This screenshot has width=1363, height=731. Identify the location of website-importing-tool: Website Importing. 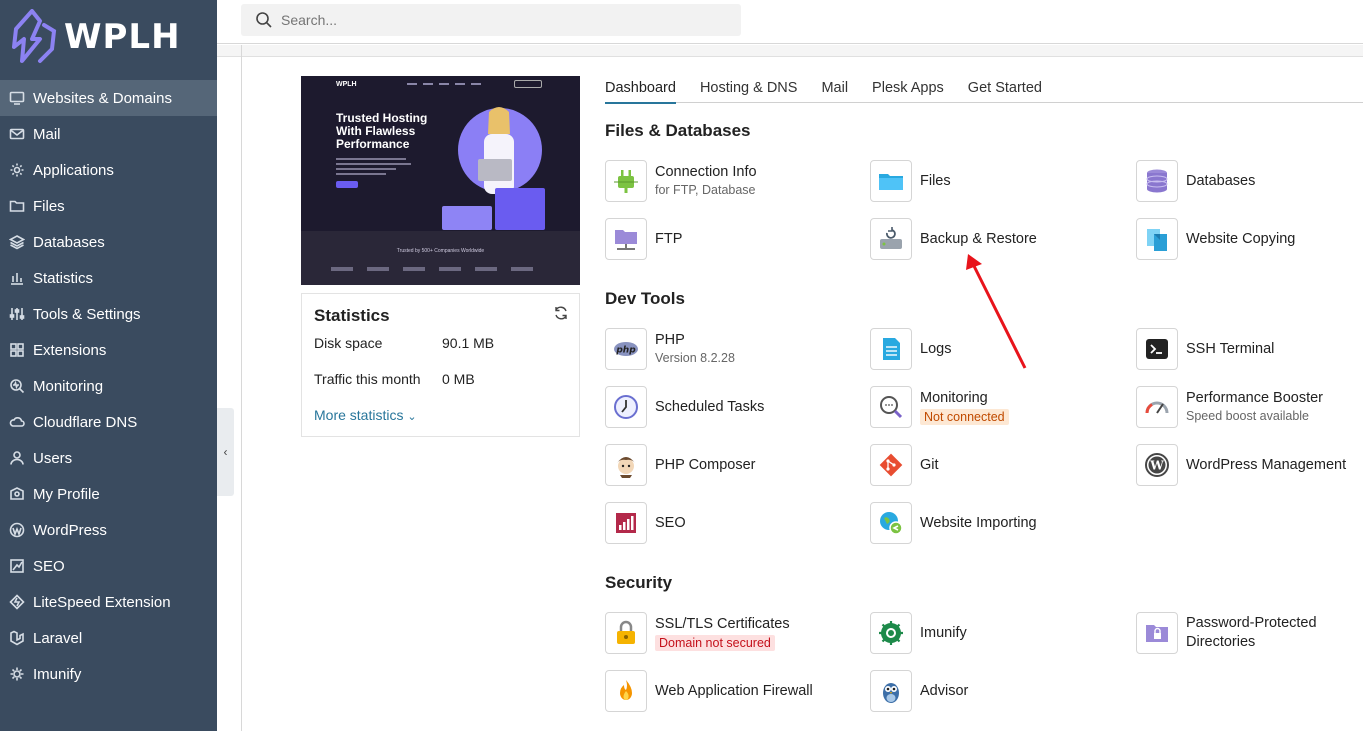
(953, 523).